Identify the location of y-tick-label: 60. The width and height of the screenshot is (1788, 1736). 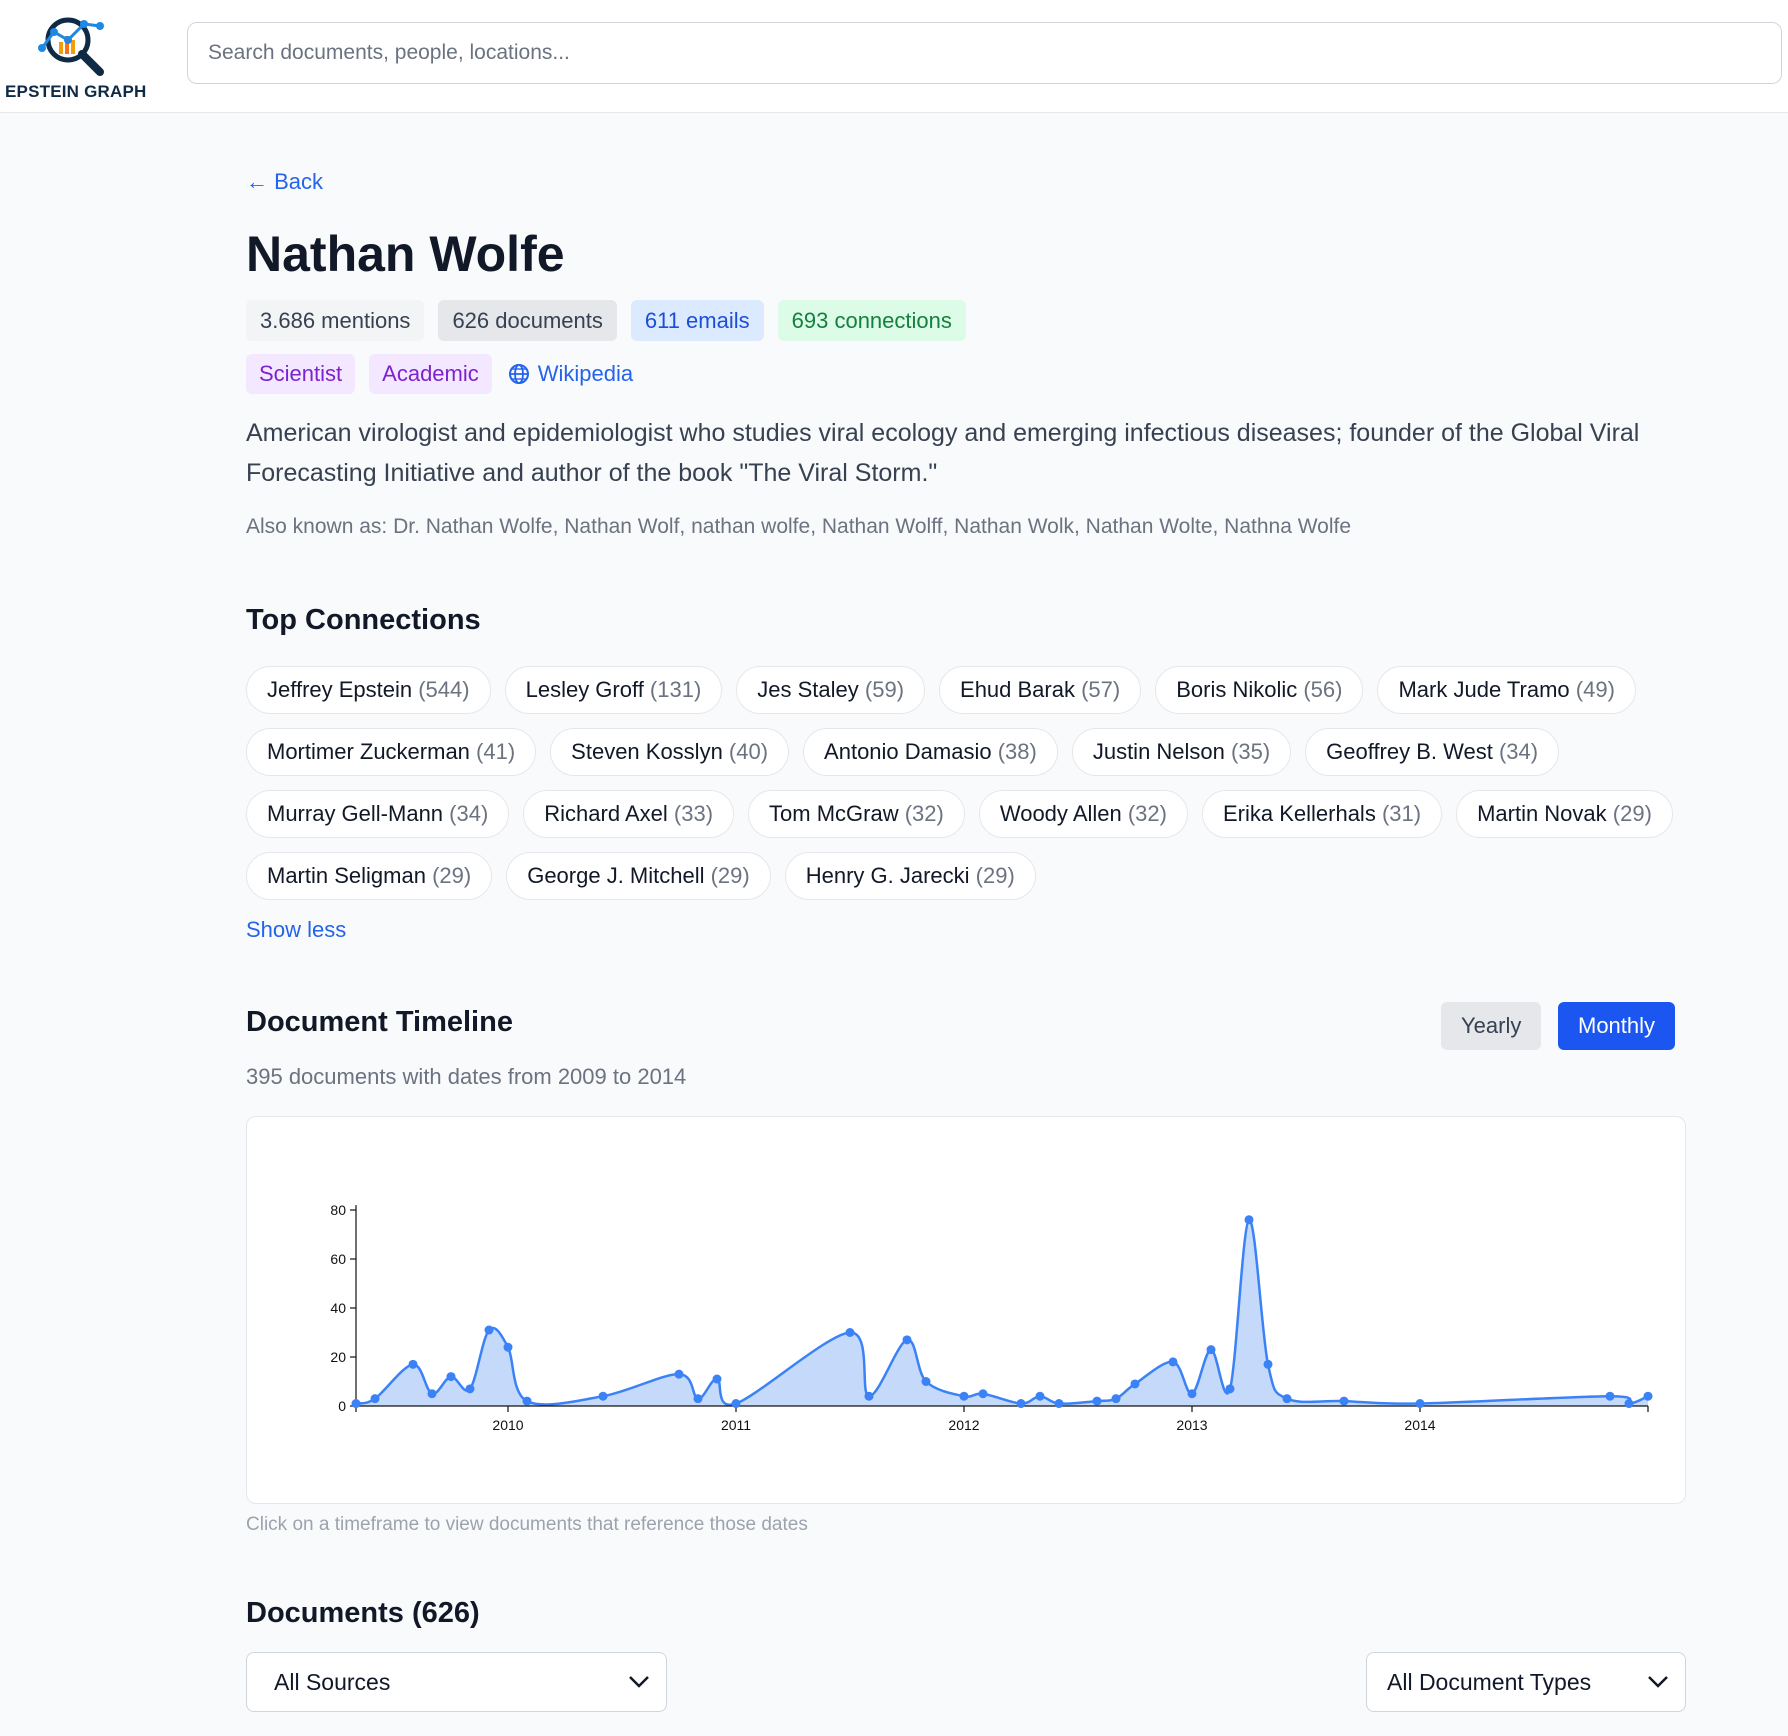
(338, 1259).